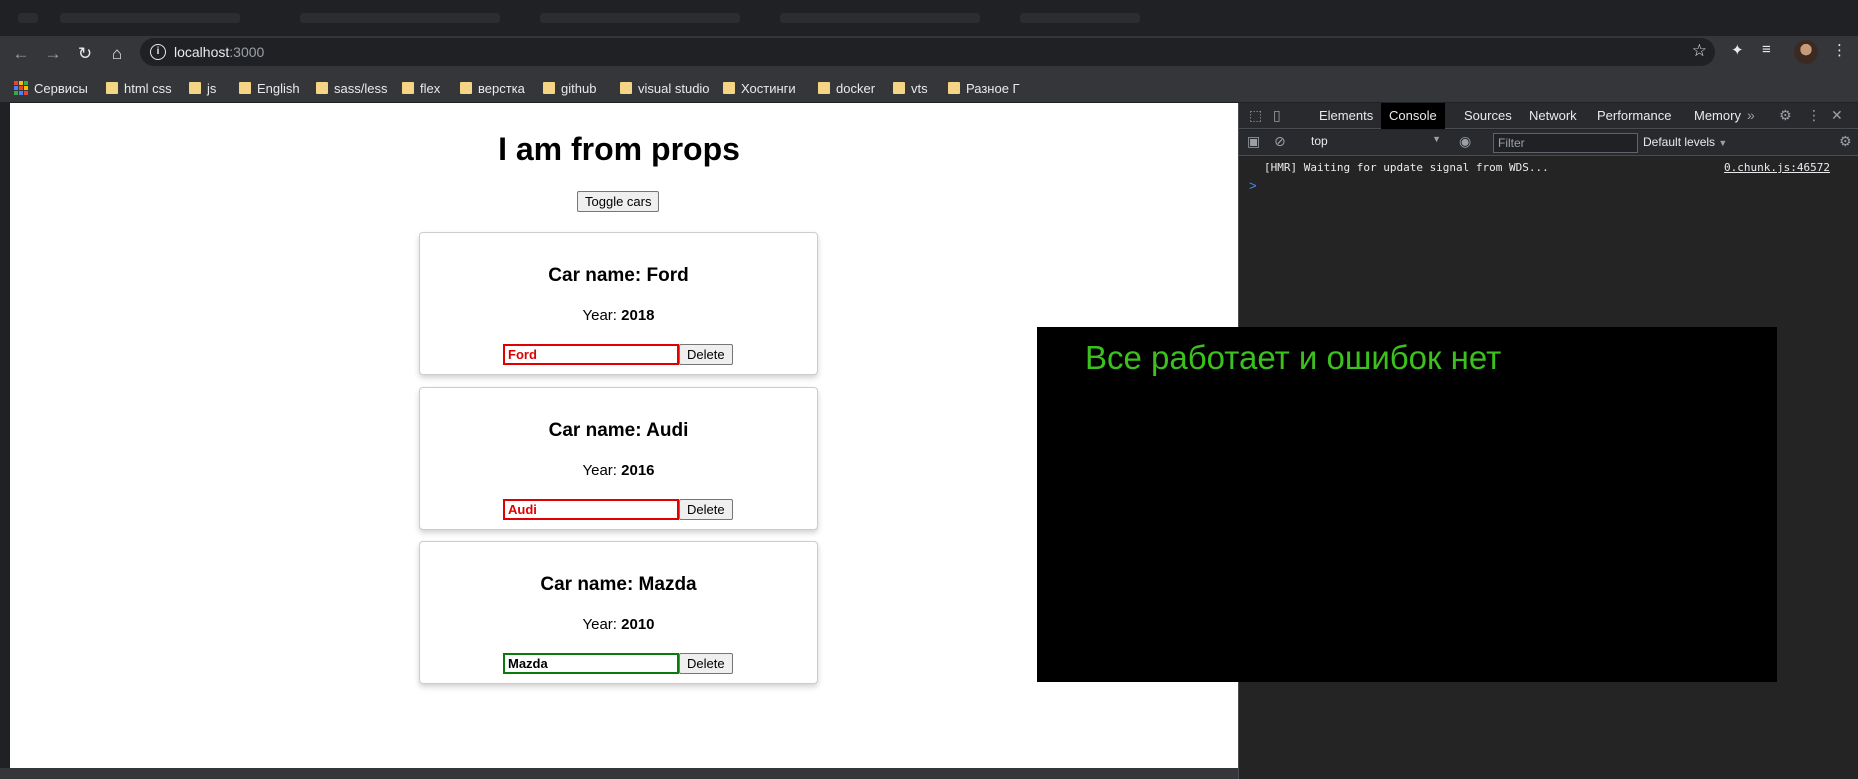 This screenshot has height=779, width=1858. I want to click on home-icon: ⌂, so click(117, 54).